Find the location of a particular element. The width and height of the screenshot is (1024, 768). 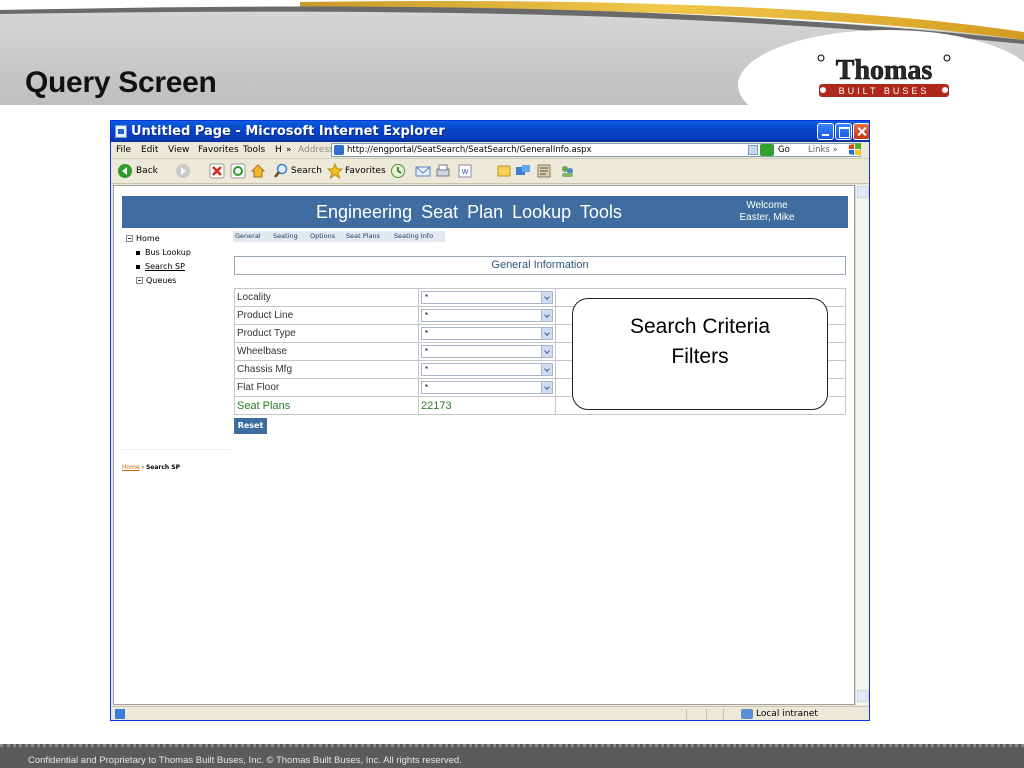

menu-tools: Tools is located at coordinates (254, 150).